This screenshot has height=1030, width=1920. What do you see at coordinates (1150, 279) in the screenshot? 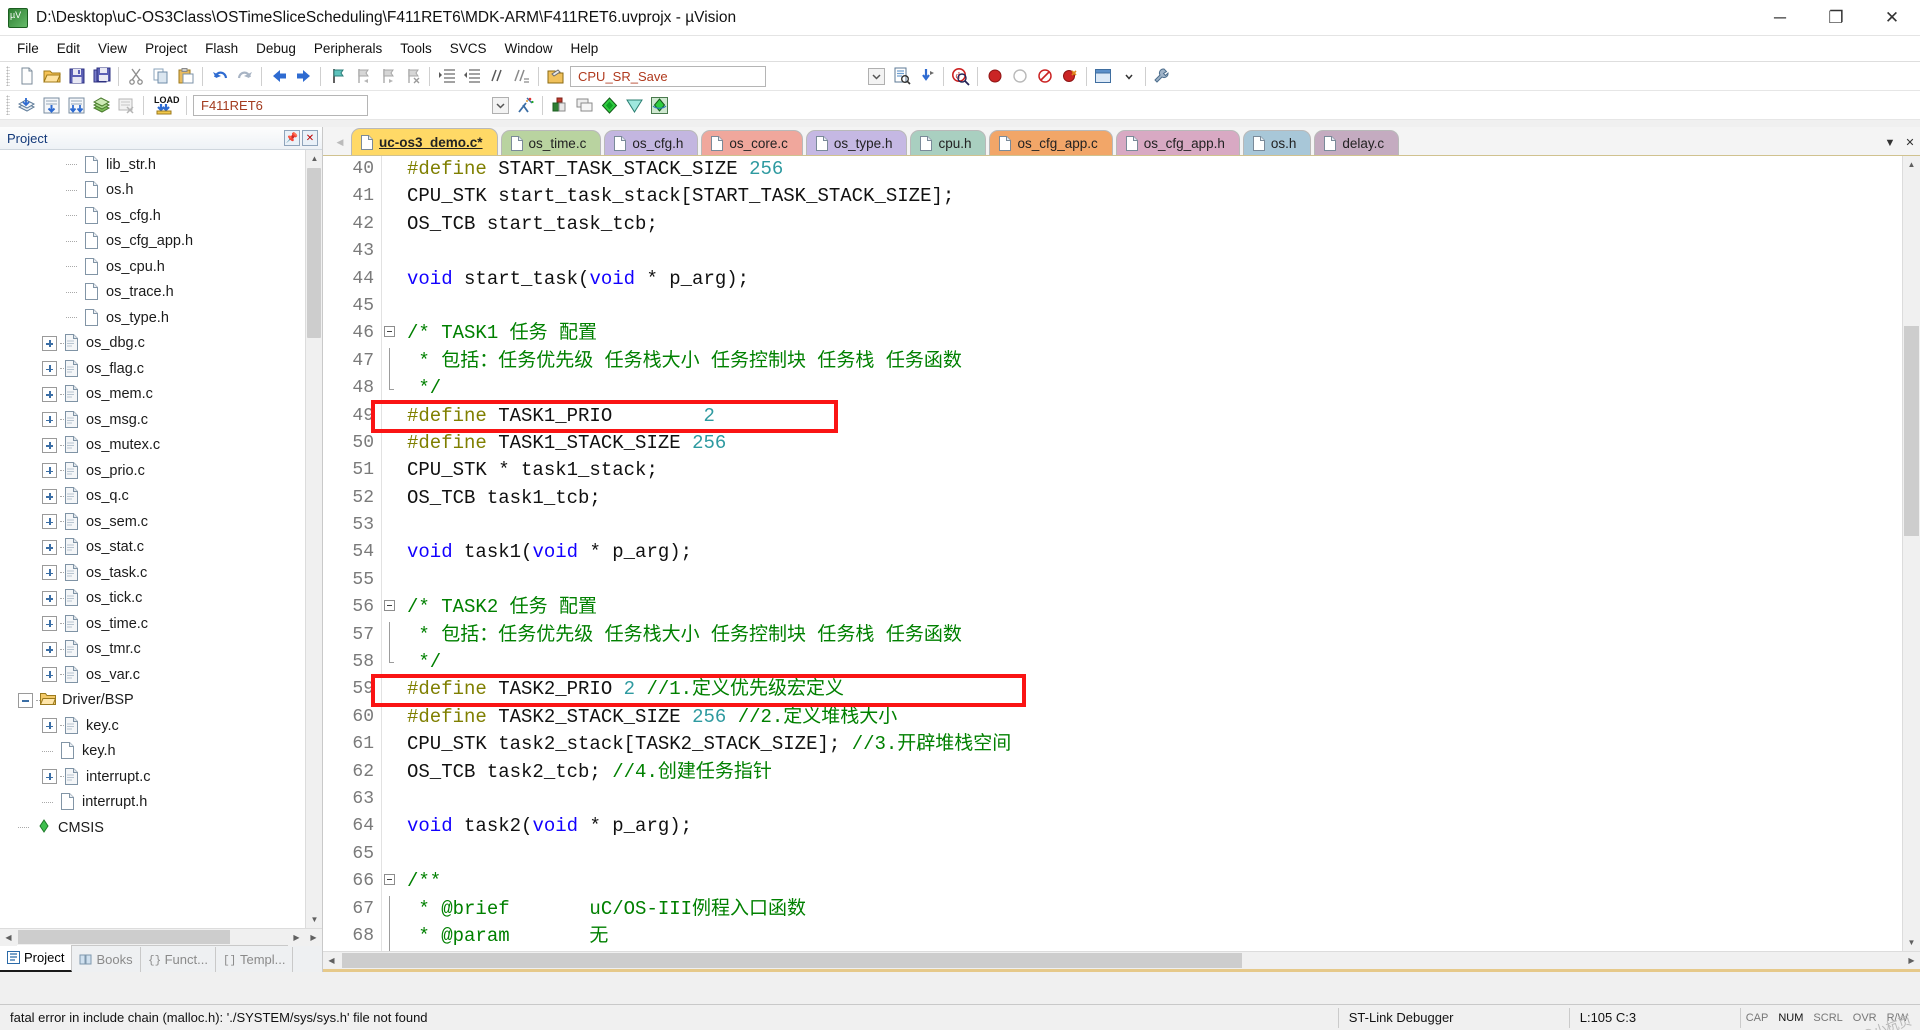
I see `code-text: void start_task(void * p_arg);` at bounding box center [1150, 279].